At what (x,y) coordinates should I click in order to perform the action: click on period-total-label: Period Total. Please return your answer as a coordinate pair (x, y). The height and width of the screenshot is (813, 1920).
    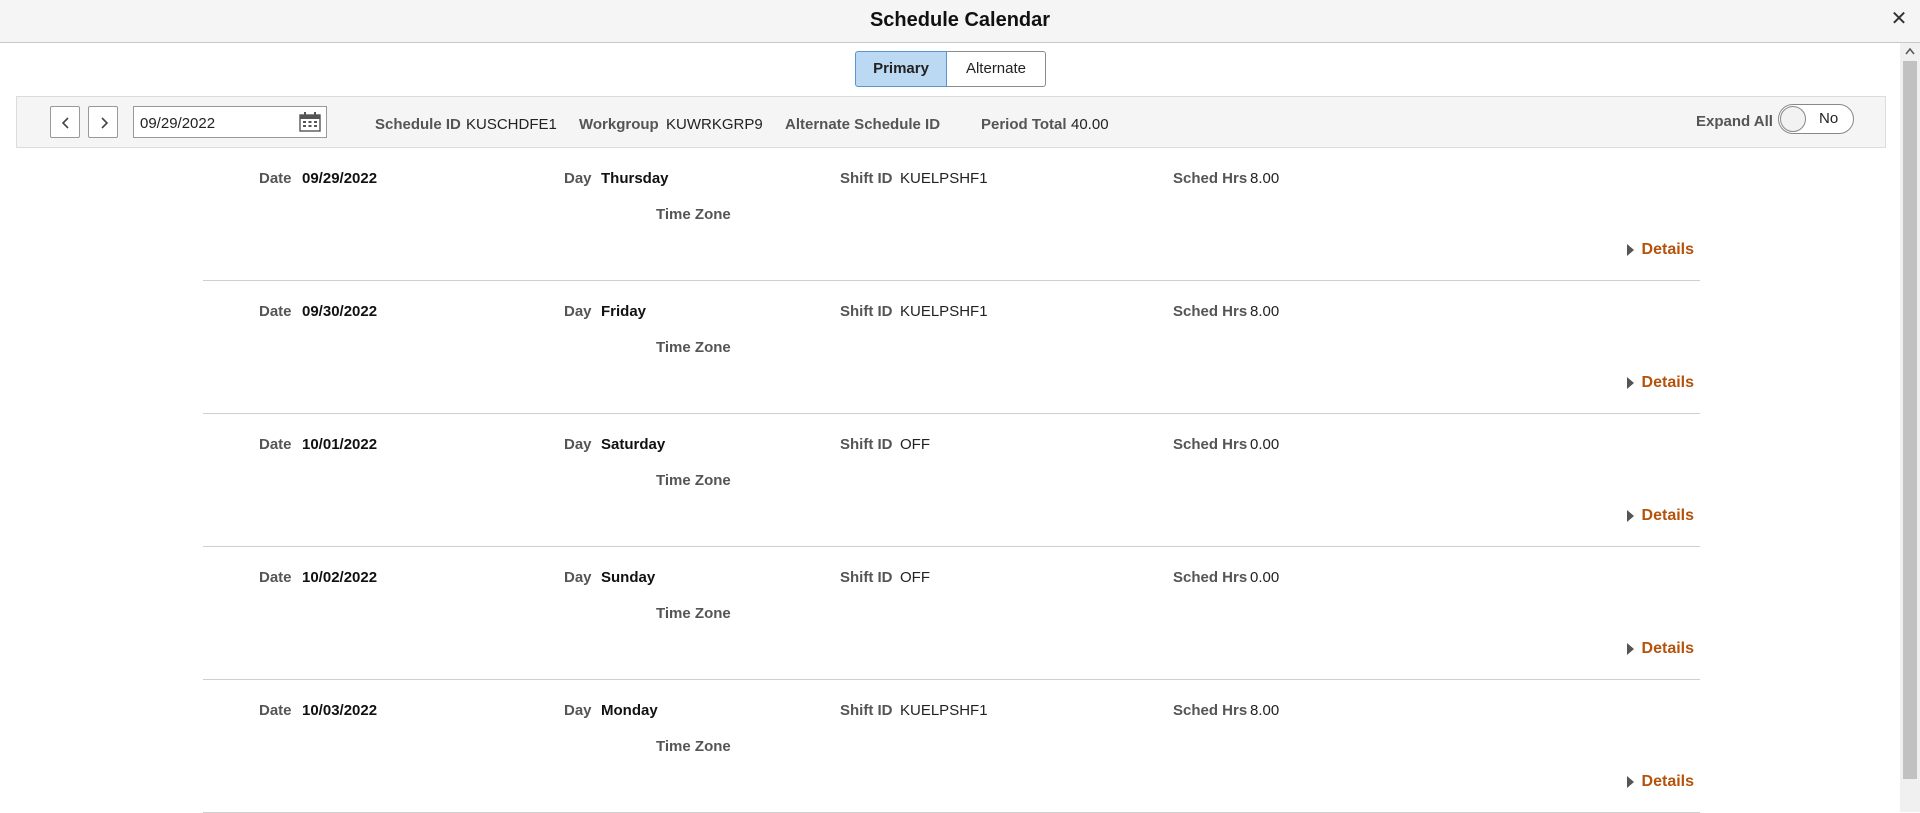
    Looking at the image, I should click on (1024, 124).